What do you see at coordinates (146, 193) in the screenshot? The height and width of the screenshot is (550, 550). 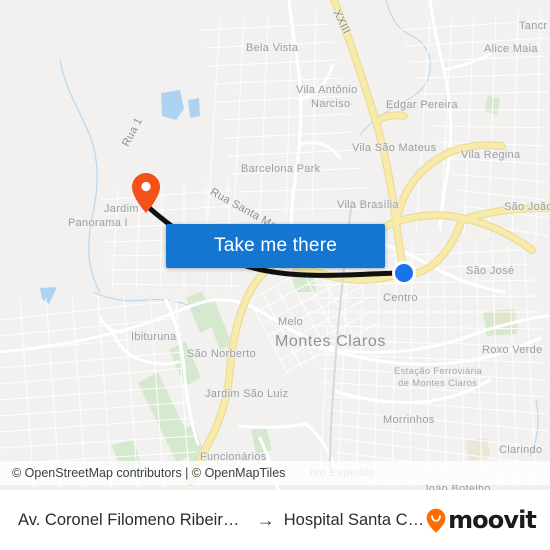 I see `origin-pin-marker` at bounding box center [146, 193].